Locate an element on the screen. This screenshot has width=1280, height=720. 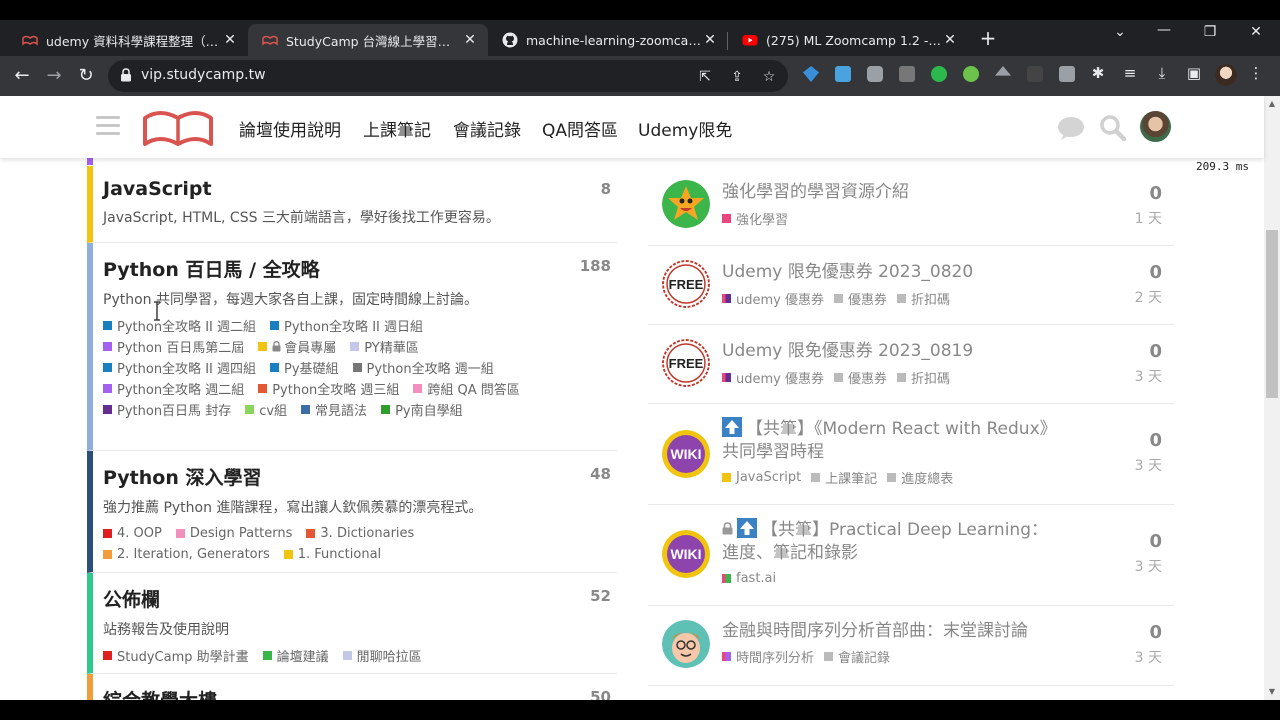
topic-title: 【共筆】《Modern React with Redux》共同學習時程 is located at coordinates (887, 440).